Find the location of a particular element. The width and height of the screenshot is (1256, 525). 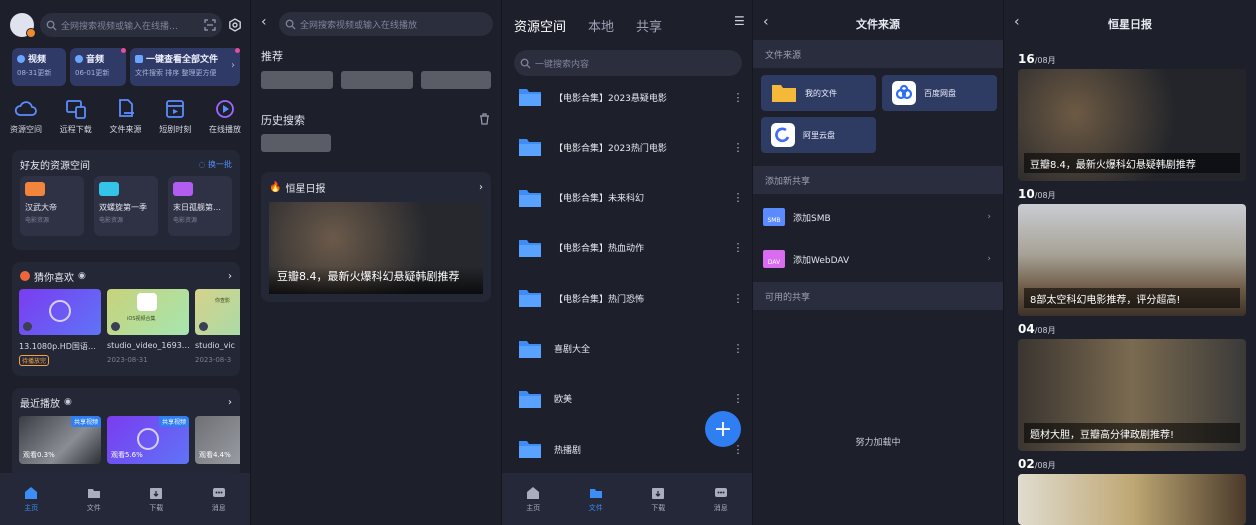

recent-thumbnail: 共享视频 观看5.6% is located at coordinates (148, 440).